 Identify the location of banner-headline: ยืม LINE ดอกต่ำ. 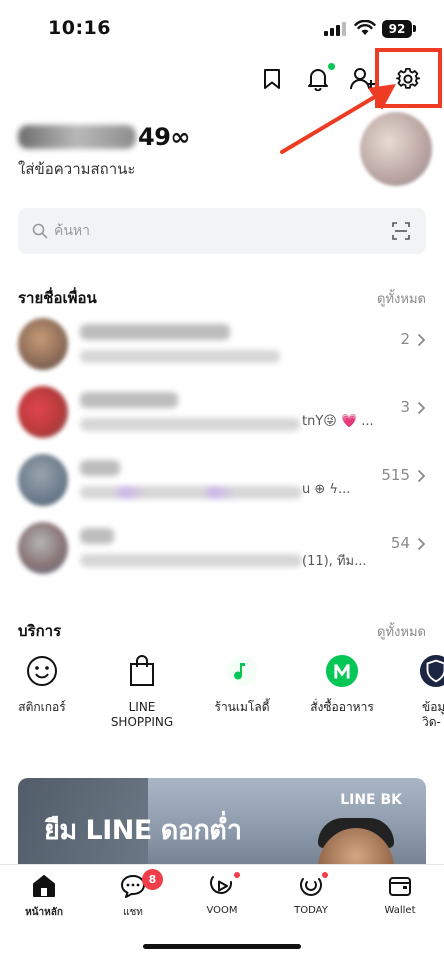
(143, 830).